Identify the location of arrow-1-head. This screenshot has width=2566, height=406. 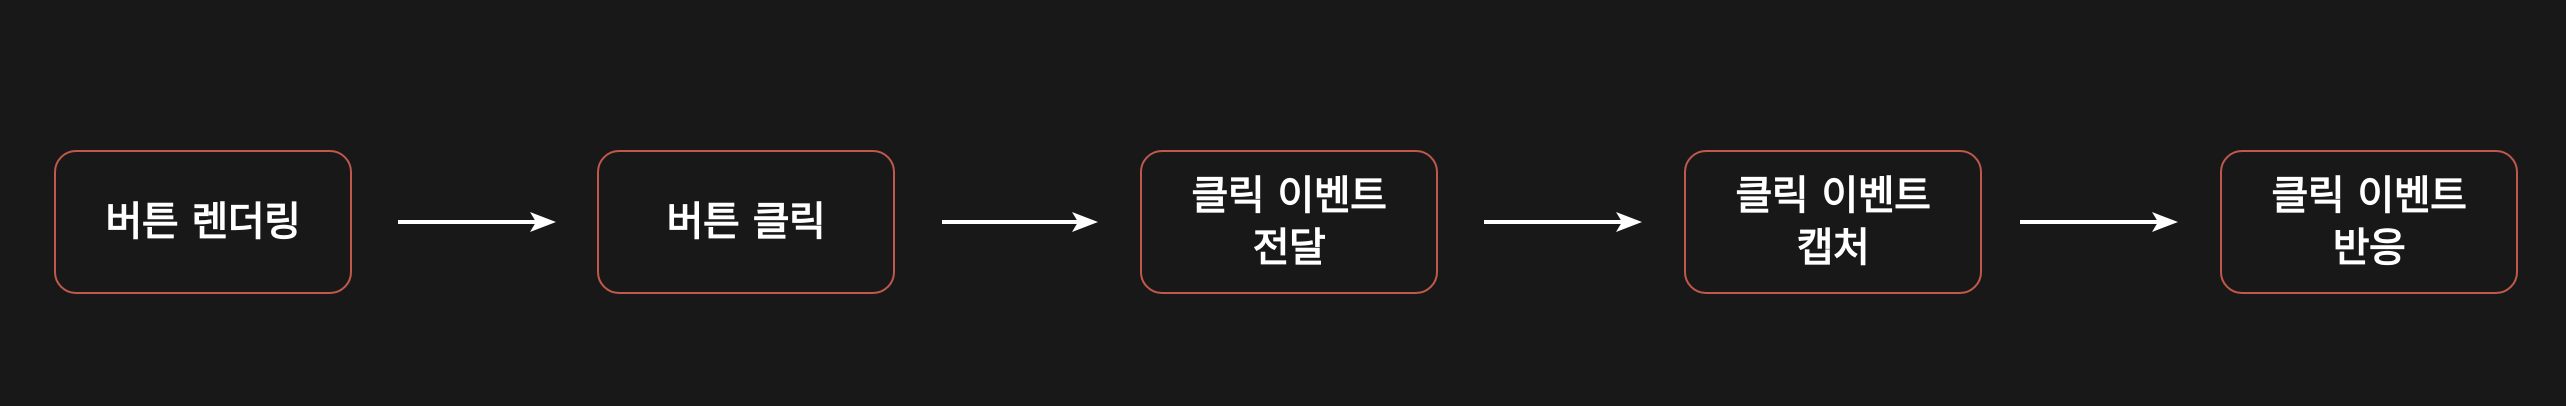
(543, 222).